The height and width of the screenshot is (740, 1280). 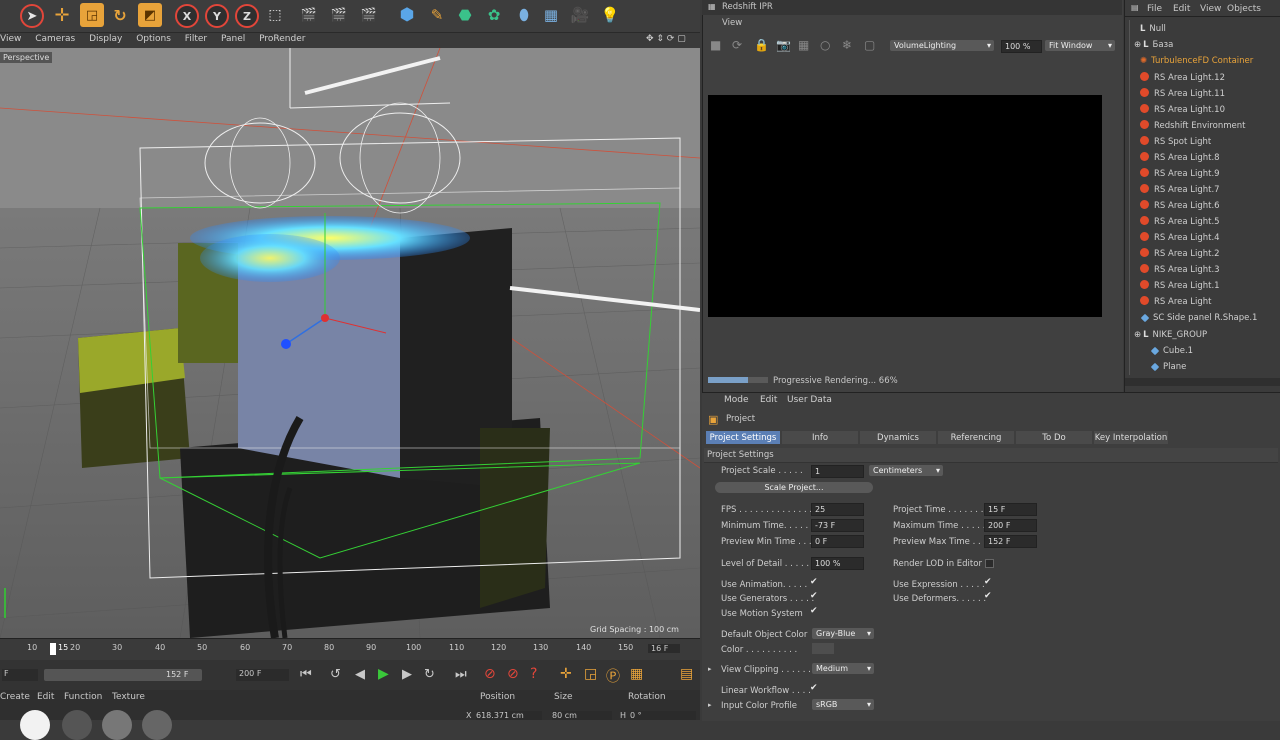 I want to click on key-position-icon: ✛, so click(x=566, y=674).